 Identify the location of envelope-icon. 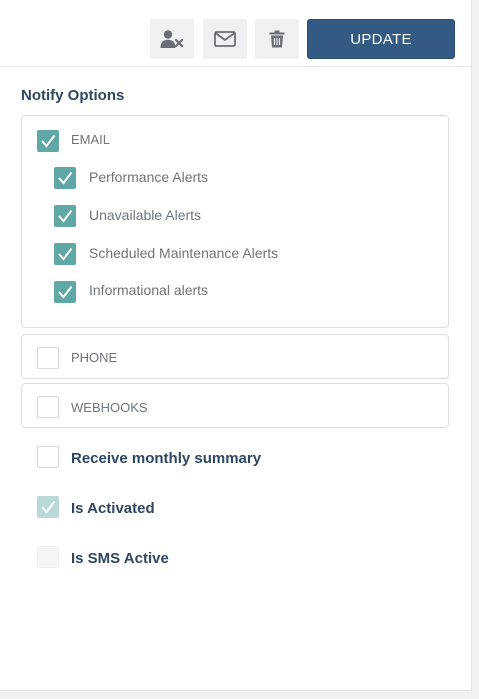
(225, 39).